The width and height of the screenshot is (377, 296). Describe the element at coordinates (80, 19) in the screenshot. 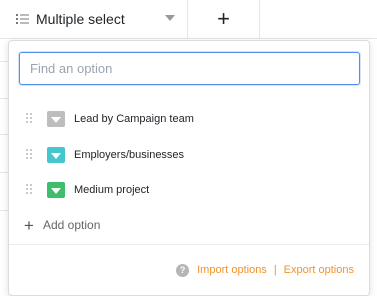

I see `column-title: Multiple select` at that location.